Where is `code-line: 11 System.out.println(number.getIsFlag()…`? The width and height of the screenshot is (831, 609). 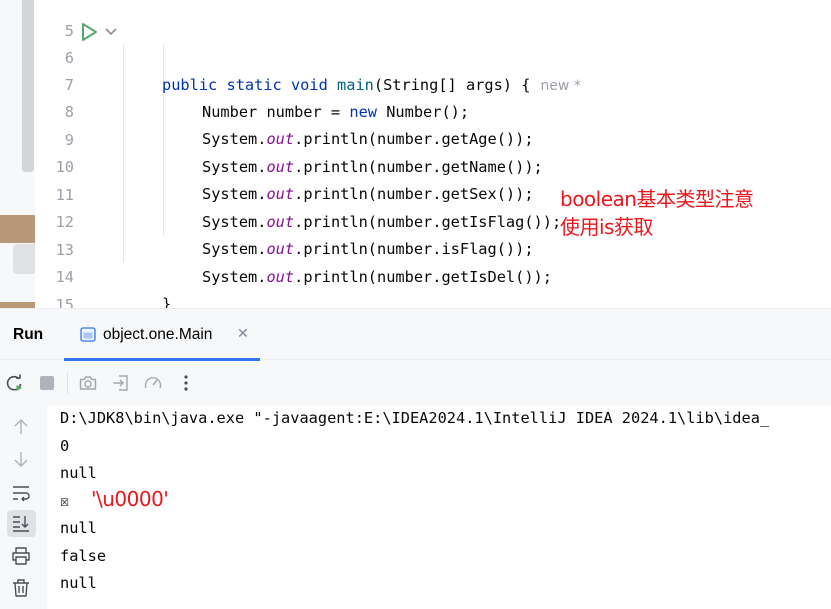
code-line: 11 System.out.println(number.getIsFlag()… is located at coordinates (435, 193).